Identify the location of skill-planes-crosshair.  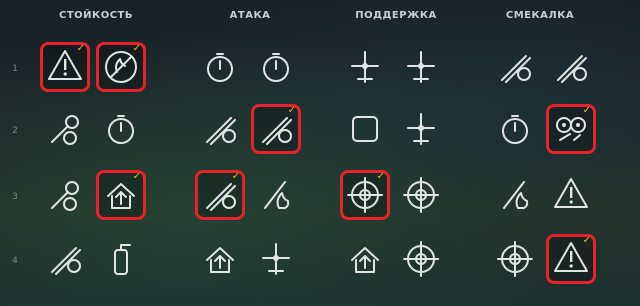
(365, 67).